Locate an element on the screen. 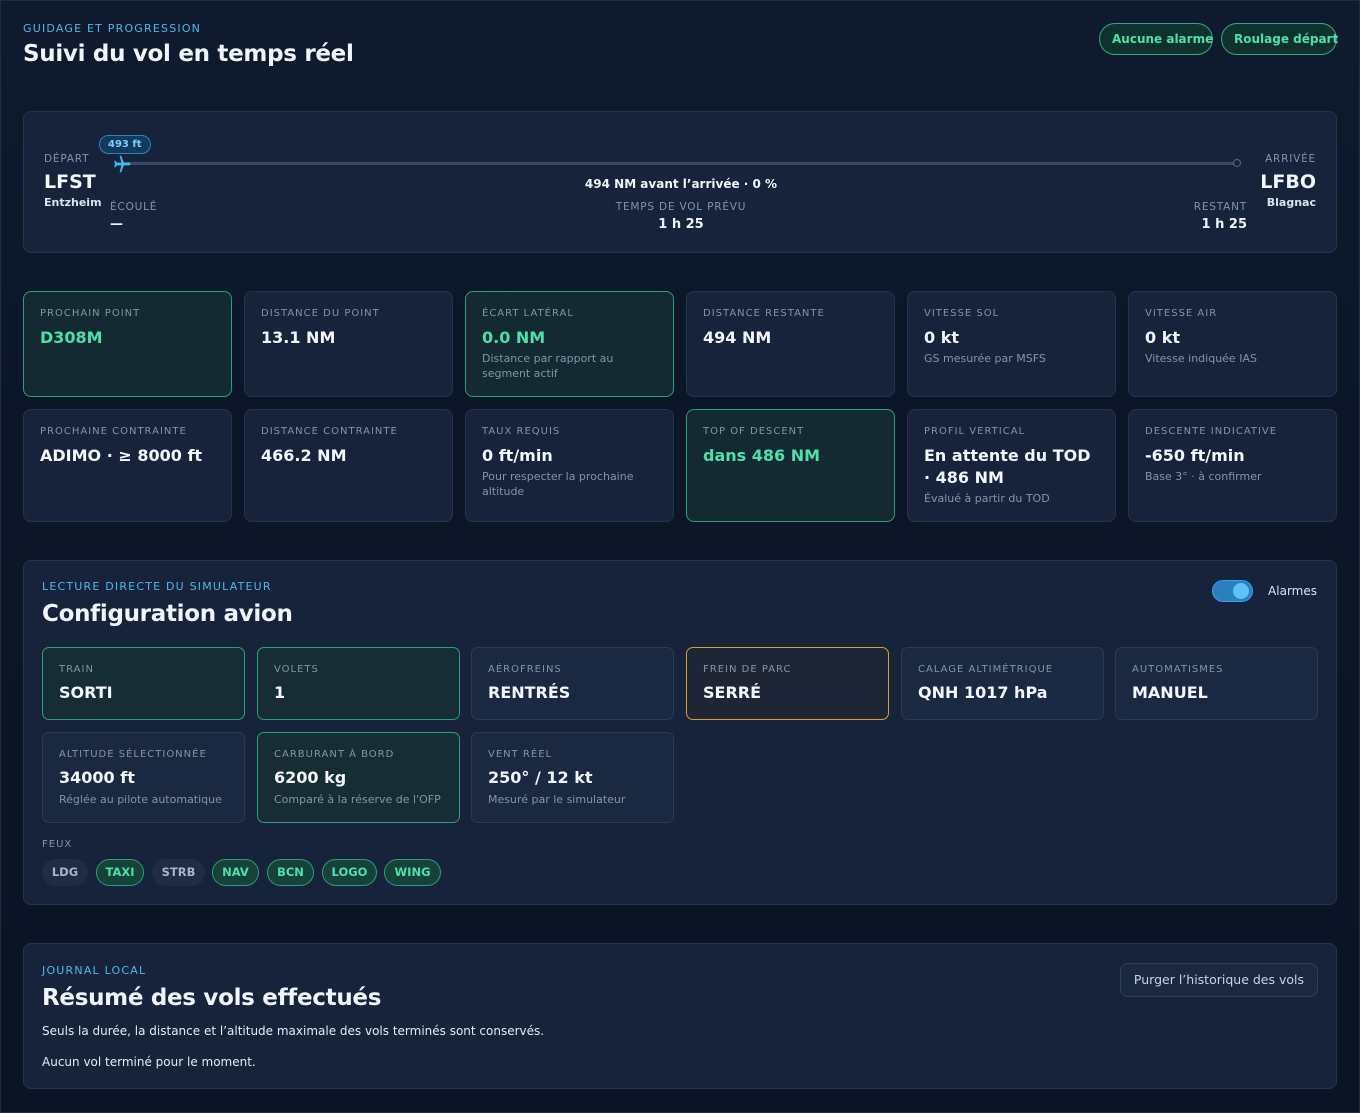 The width and height of the screenshot is (1360, 1113). purge-history-button: Purger l’historique des vols is located at coordinates (1218, 980).